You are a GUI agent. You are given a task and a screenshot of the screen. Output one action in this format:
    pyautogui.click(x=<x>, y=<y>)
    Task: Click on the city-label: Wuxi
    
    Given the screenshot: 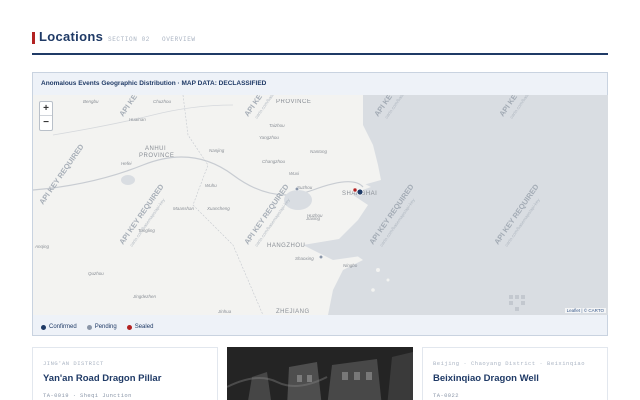 What is the action you would take?
    pyautogui.click(x=294, y=173)
    